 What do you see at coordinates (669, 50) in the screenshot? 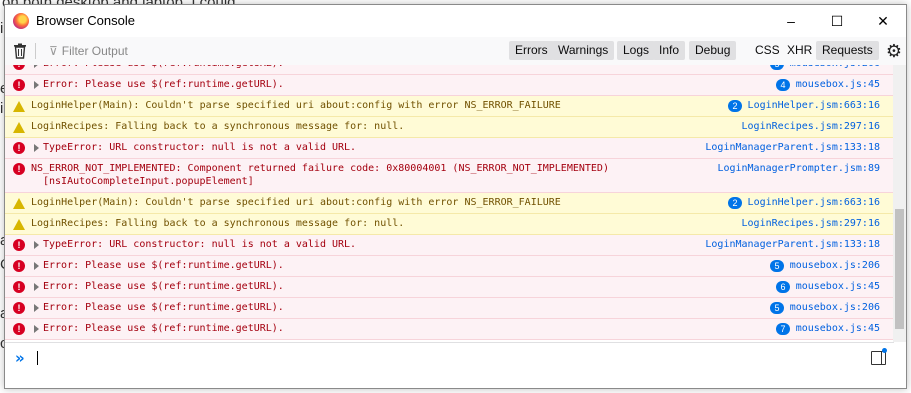
I see `filter-info-button: Info` at bounding box center [669, 50].